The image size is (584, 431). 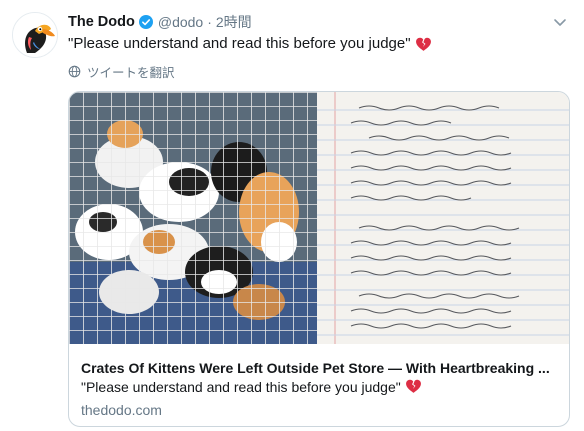 I want to click on globe-icon, so click(x=74, y=71).